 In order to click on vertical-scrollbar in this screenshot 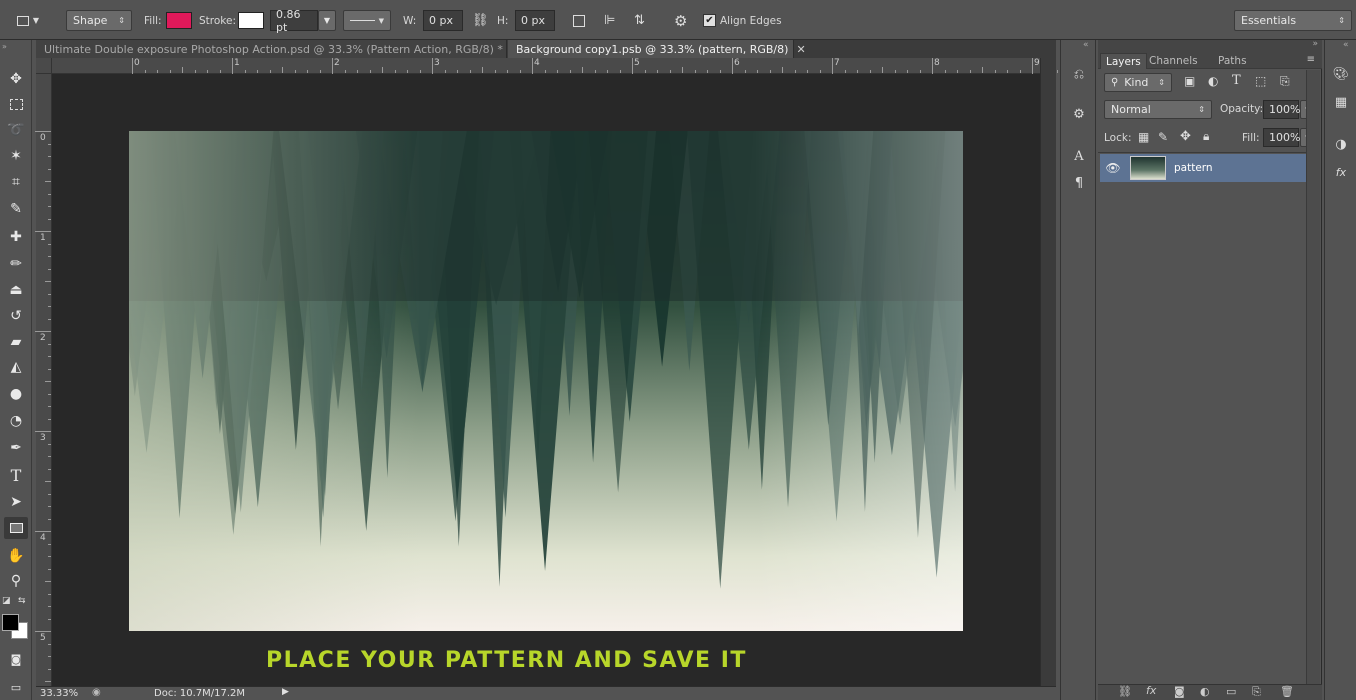, I will do `click(1048, 372)`.